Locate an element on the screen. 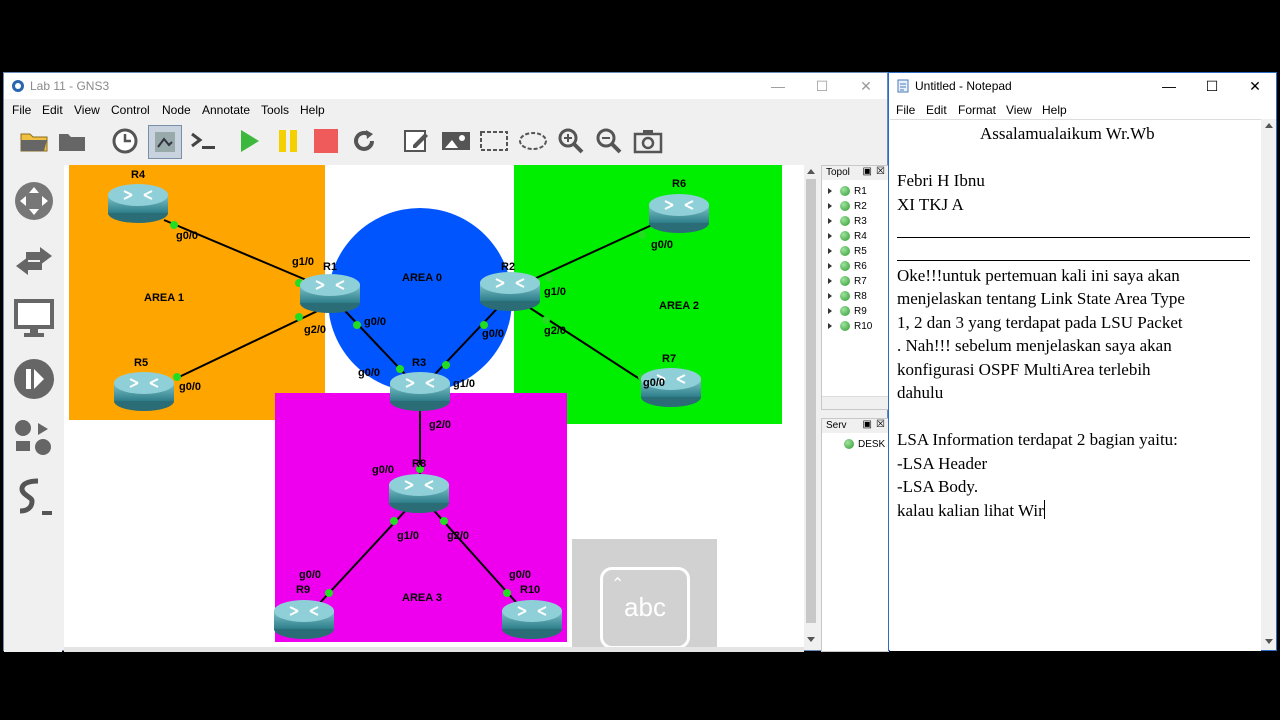 This screenshot has height=720, width=1280. gns3-toolbar is located at coordinates (445, 141).